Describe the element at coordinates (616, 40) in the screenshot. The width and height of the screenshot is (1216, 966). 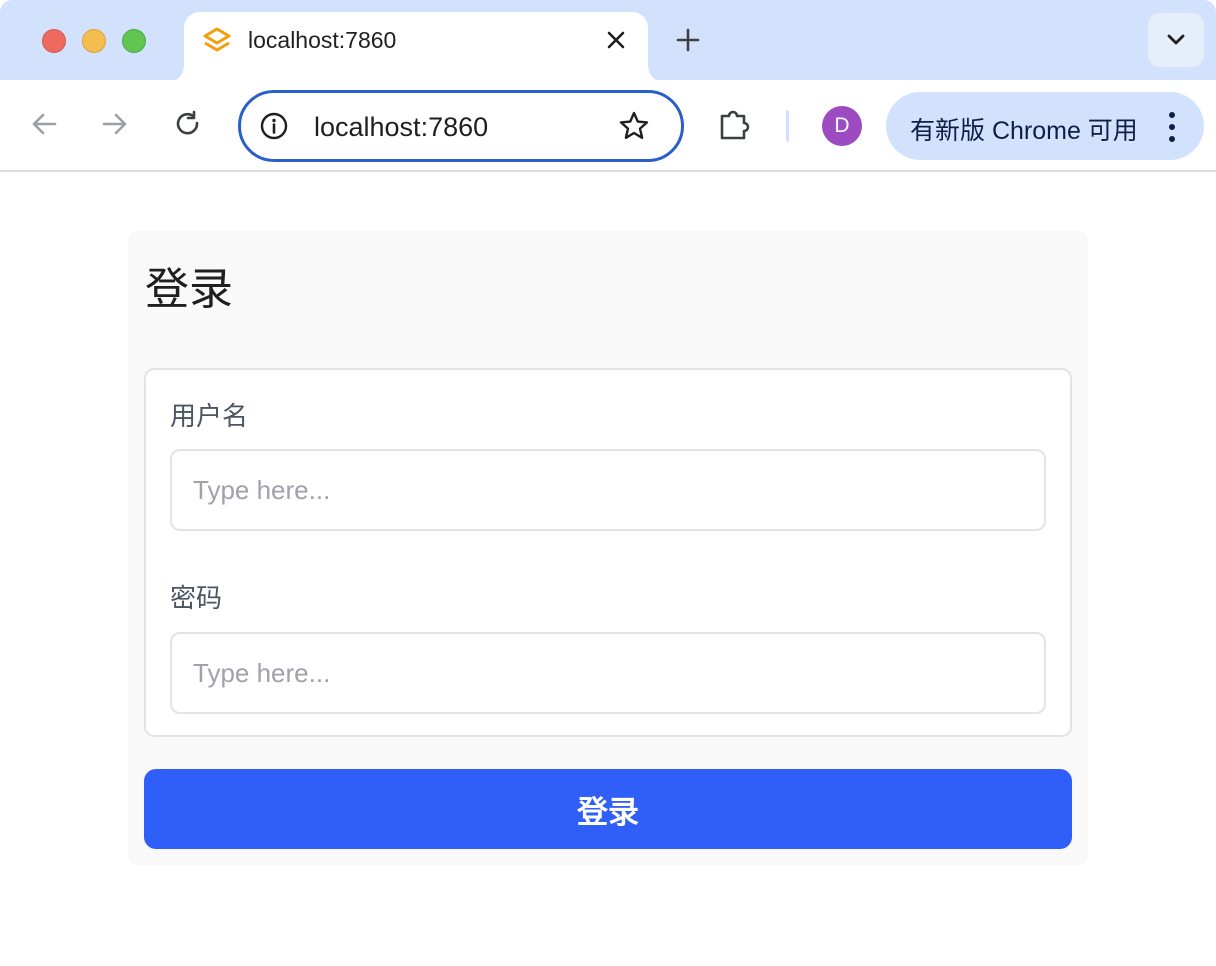
I see `close-tab-icon` at that location.